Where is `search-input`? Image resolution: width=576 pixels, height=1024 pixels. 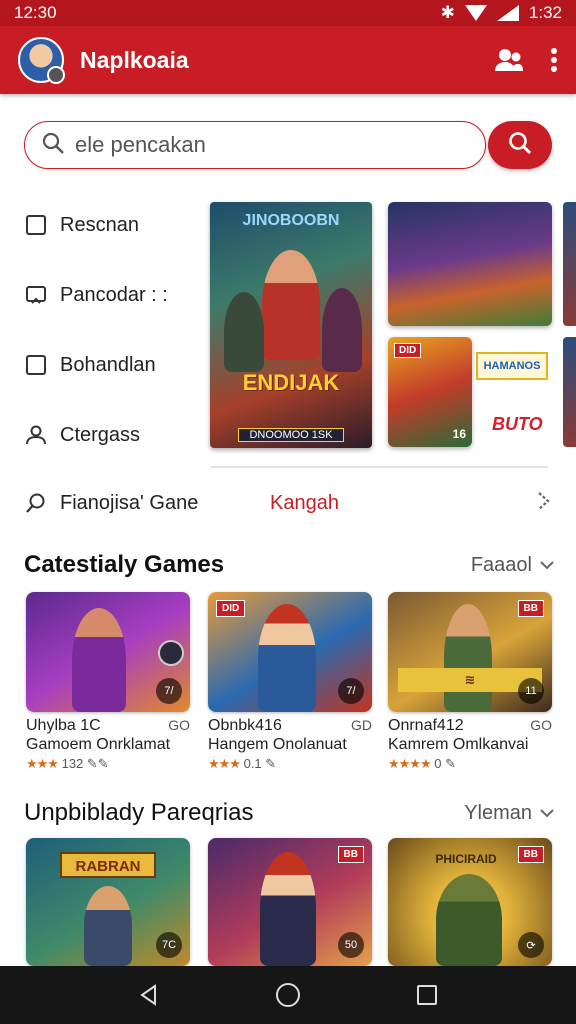
search-input is located at coordinates (265, 145).